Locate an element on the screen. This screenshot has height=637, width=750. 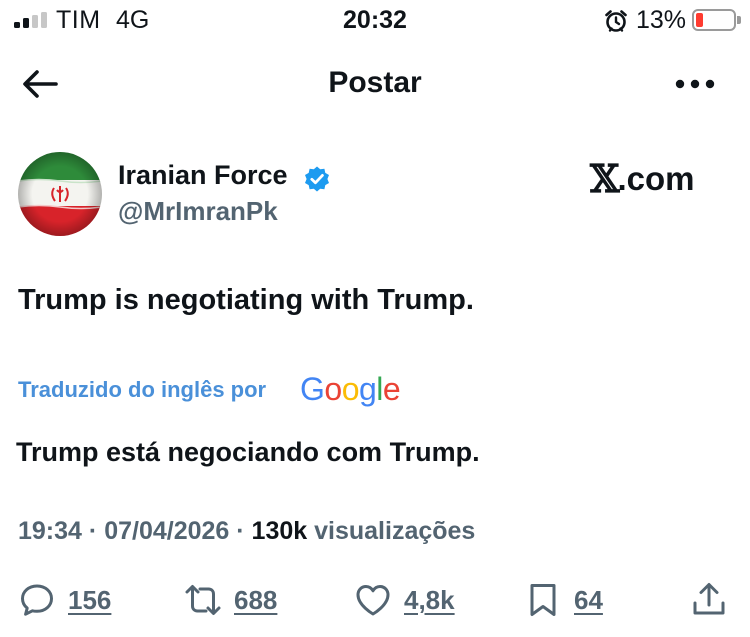
battery-percent: 13% is located at coordinates (661, 20).